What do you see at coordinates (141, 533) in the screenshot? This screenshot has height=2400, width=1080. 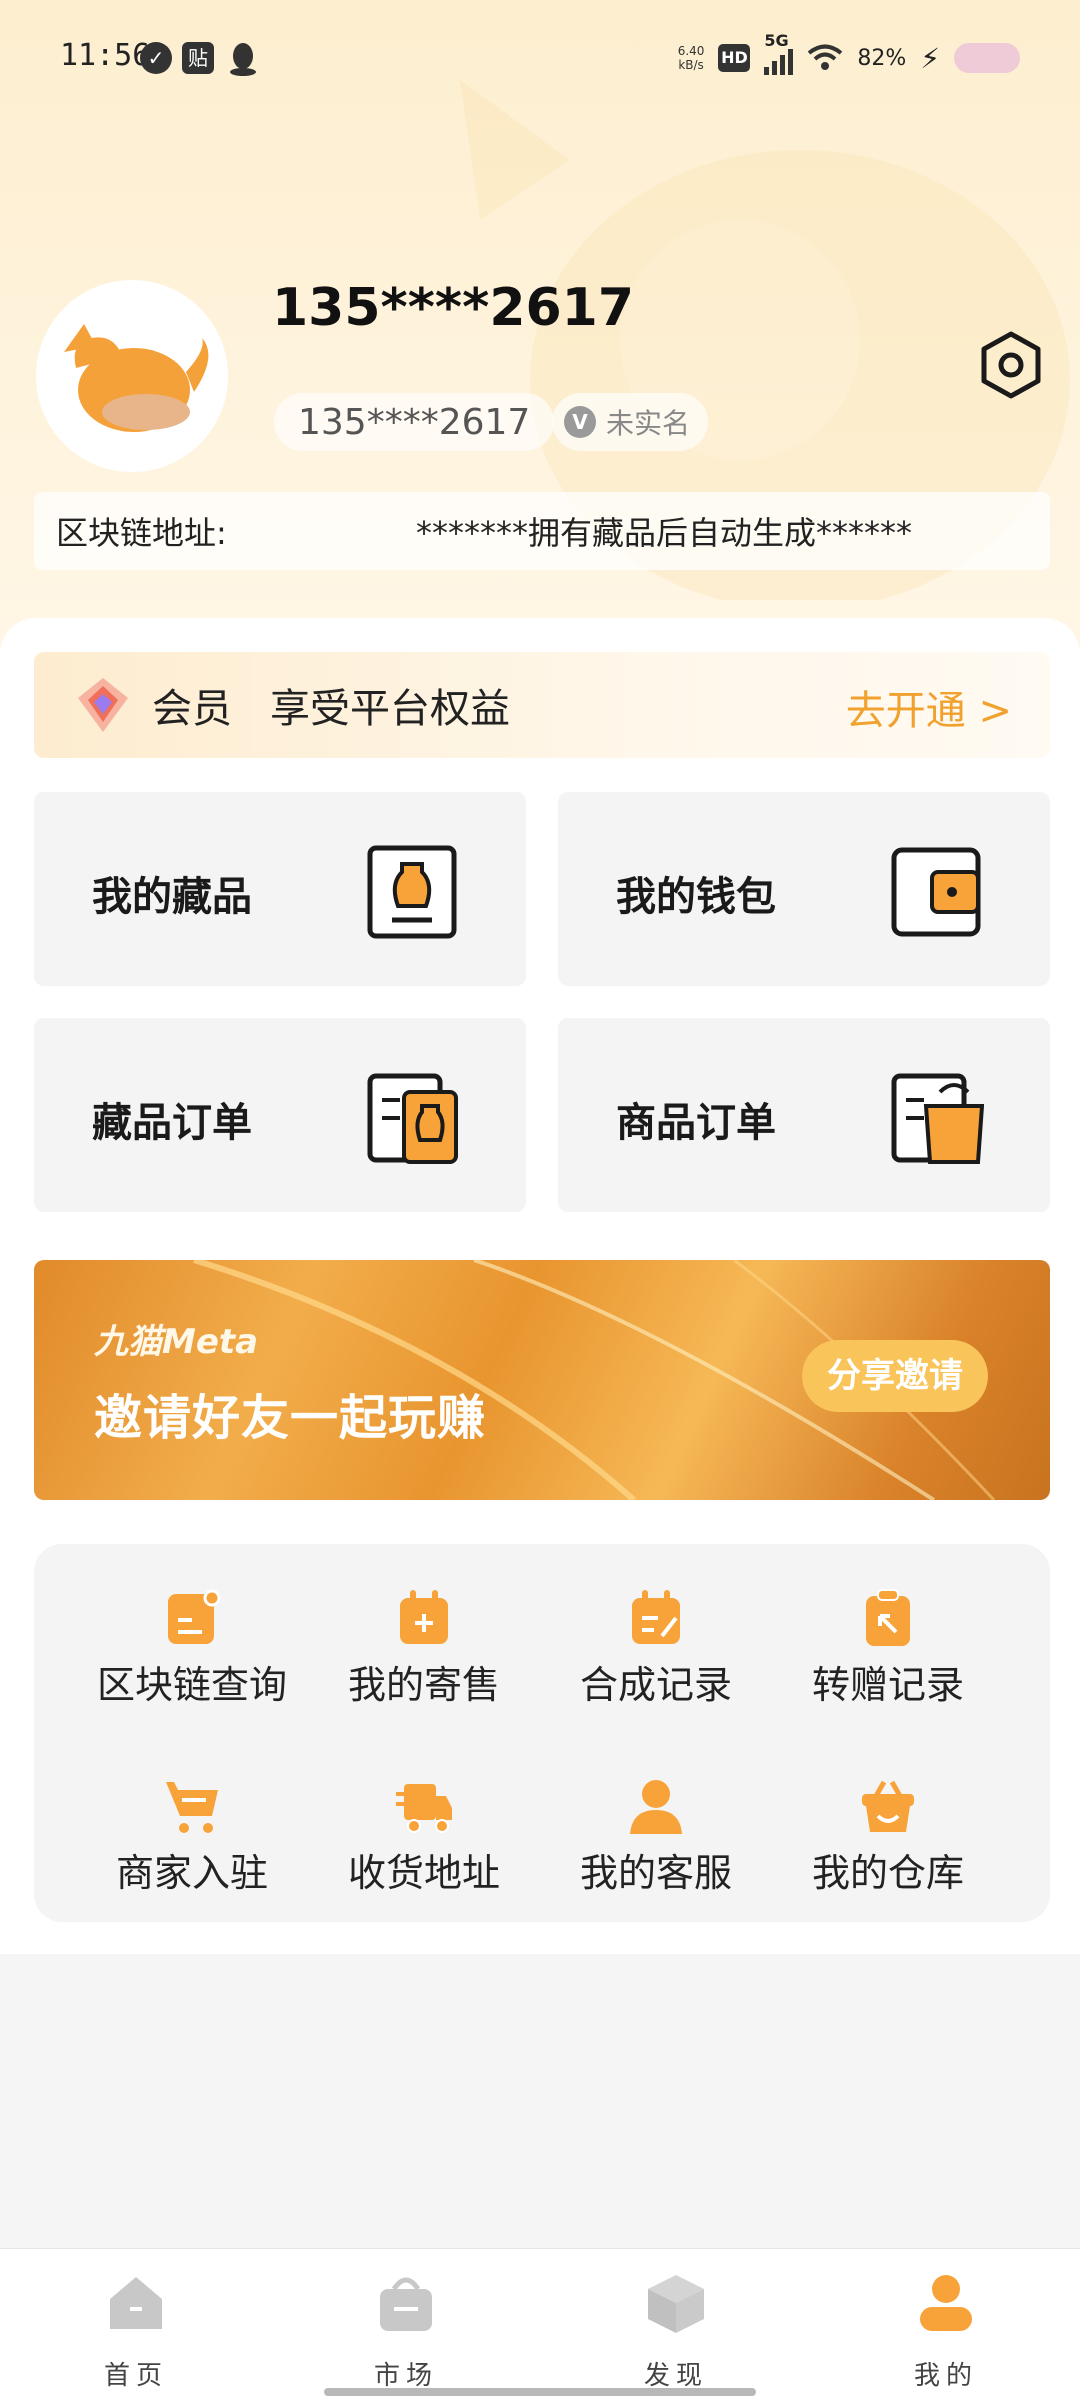 I see `blockchain-address-label: 区块链地址:` at bounding box center [141, 533].